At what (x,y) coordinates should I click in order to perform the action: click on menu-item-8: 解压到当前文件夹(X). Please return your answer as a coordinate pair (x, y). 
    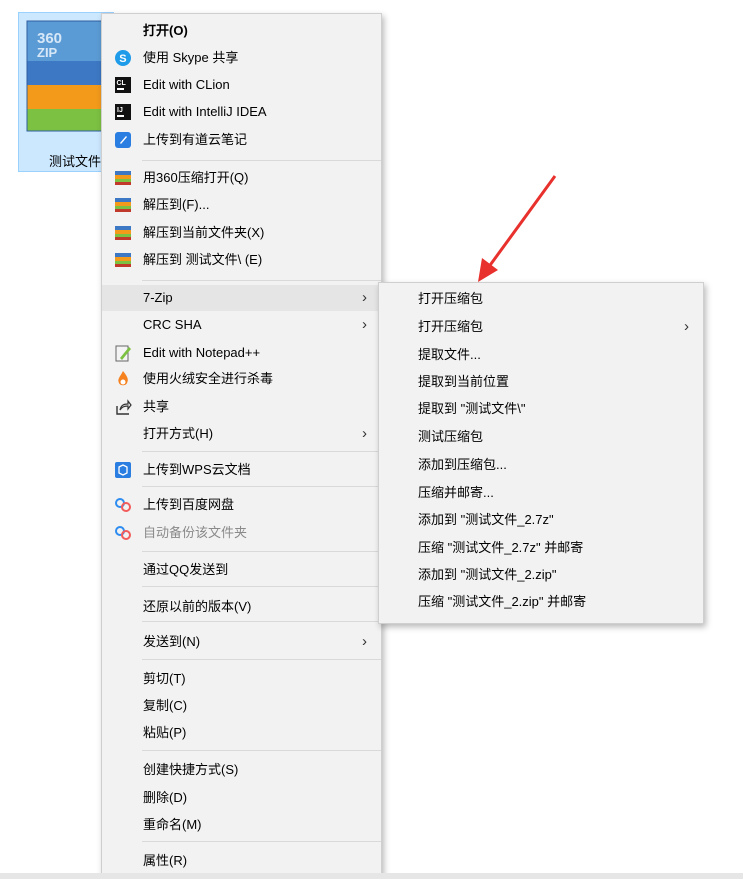
    Looking at the image, I should click on (241, 233).